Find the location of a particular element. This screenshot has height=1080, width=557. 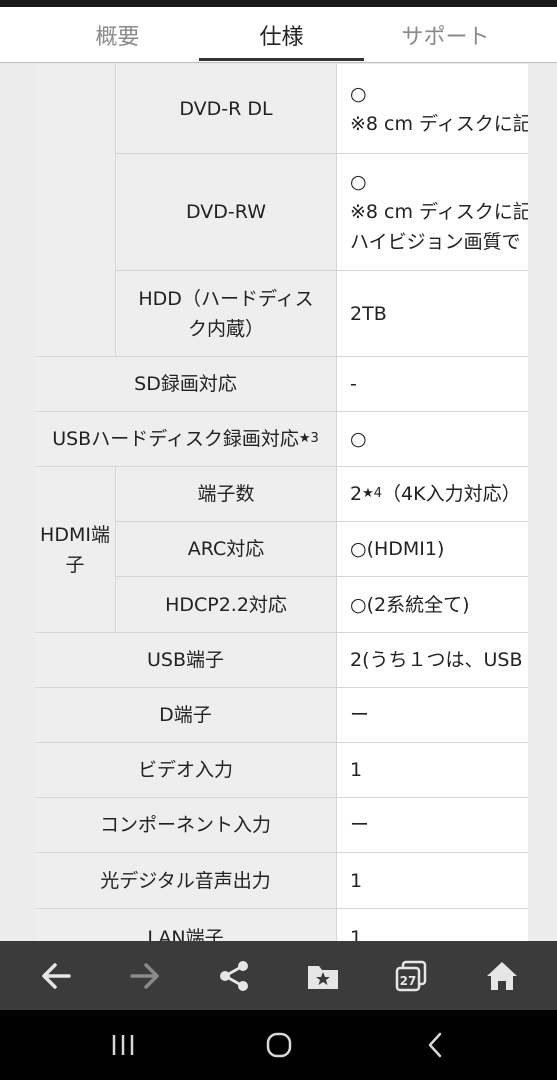

bookmarks-button is located at coordinates (323, 975).